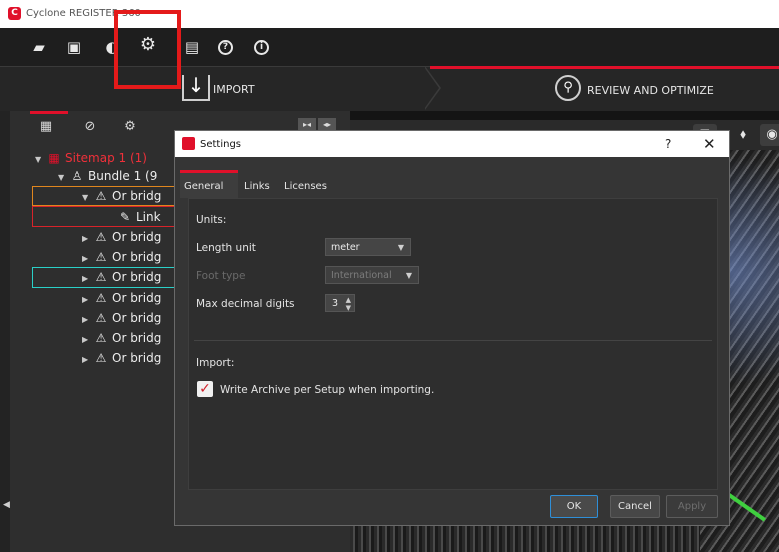  Describe the element at coordinates (348, 304) in the screenshot. I see `spinner-arrows-icon: ▲ ▼` at that location.